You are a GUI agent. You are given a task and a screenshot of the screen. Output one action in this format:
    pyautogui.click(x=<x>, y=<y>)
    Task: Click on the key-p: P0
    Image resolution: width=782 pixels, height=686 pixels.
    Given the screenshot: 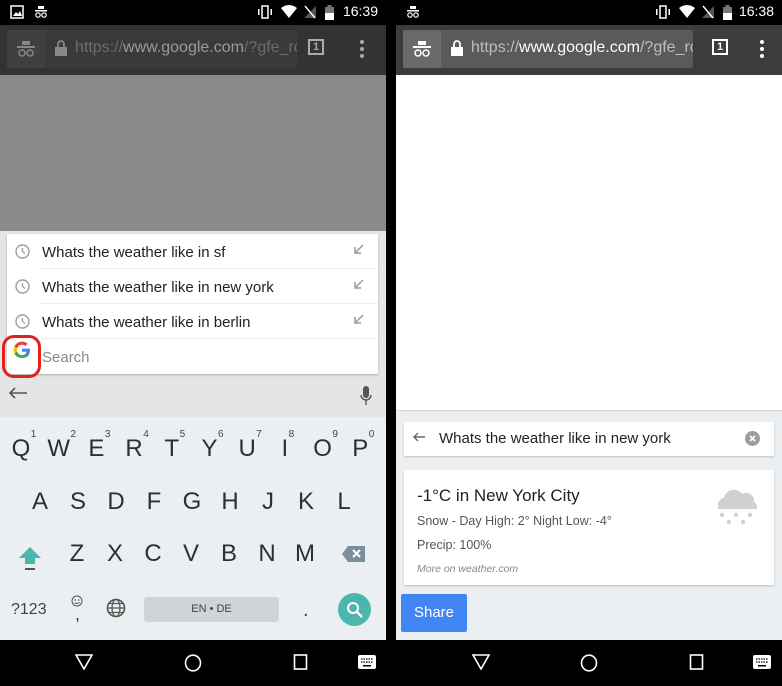 What is the action you would take?
    pyautogui.click(x=360, y=446)
    